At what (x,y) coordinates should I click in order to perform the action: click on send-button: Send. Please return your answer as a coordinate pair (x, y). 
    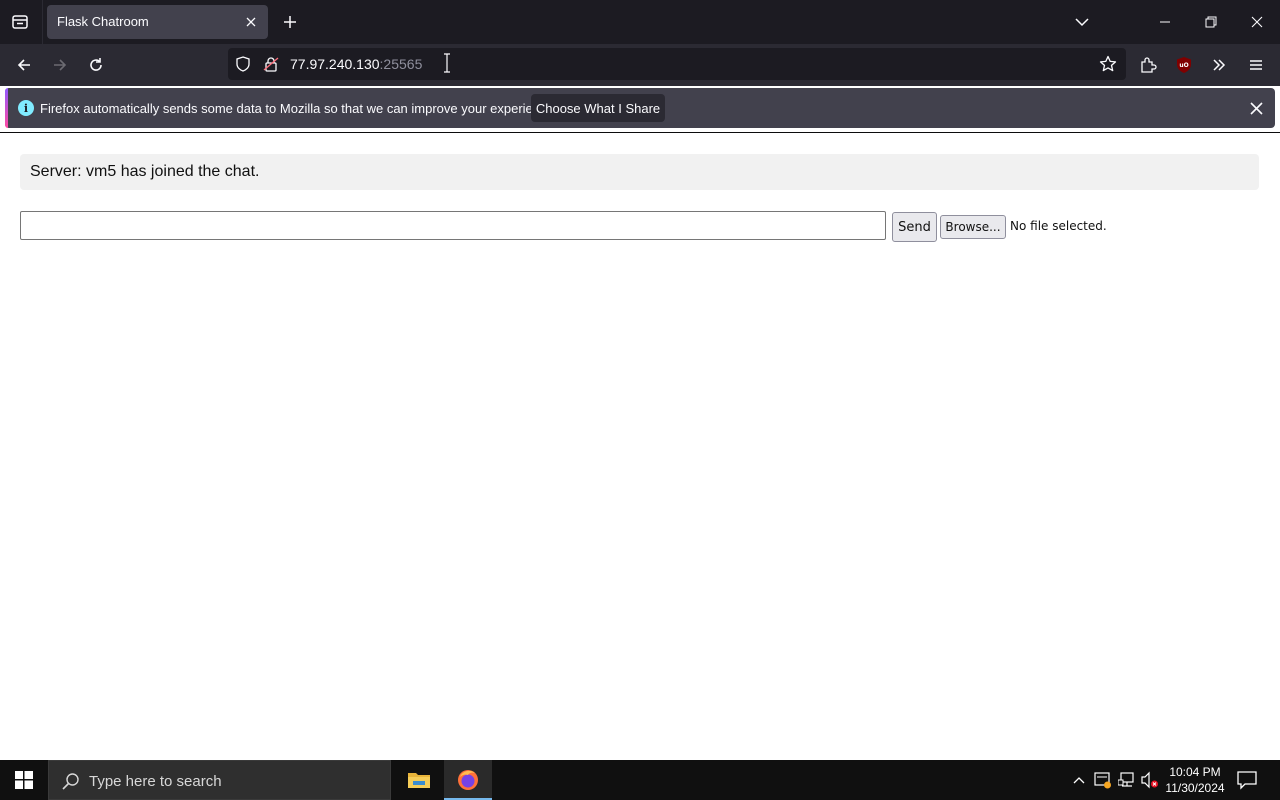
    Looking at the image, I should click on (914, 227).